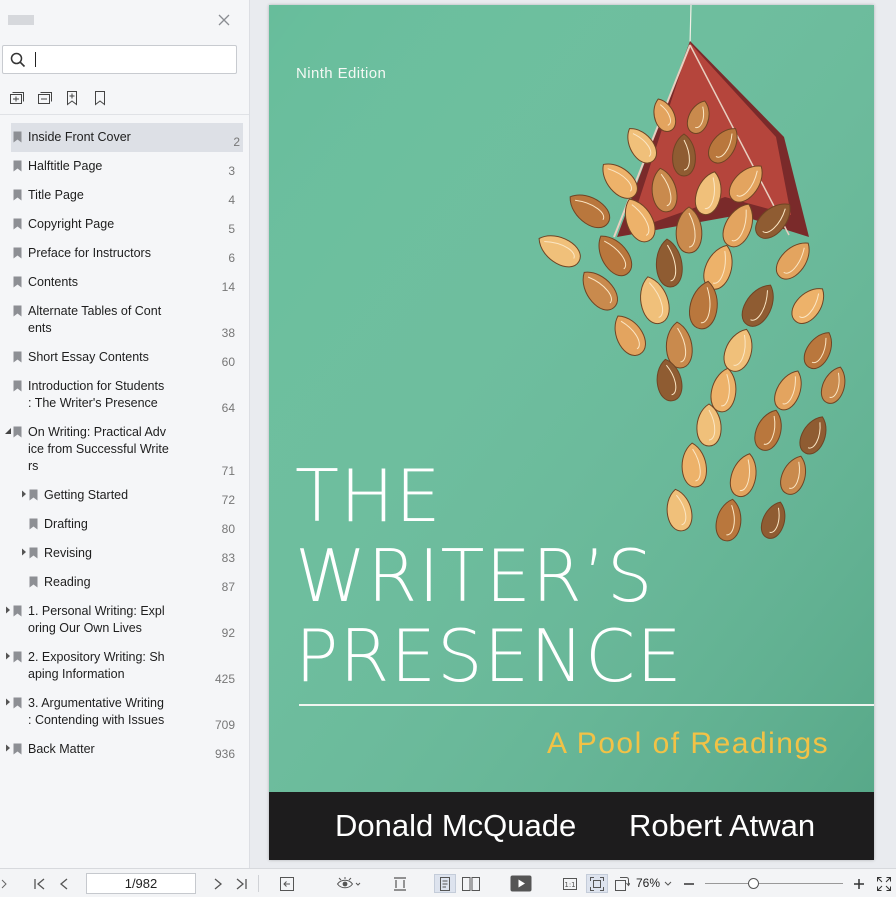 The height and width of the screenshot is (897, 896). Describe the element at coordinates (224, 754) in the screenshot. I see `outline-item-page: 936` at that location.